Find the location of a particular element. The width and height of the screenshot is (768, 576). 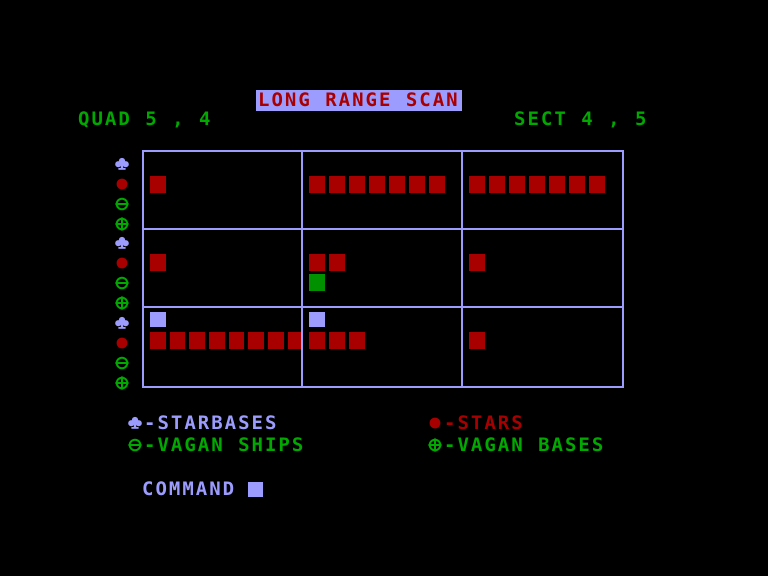

command-prompt: COMMAND is located at coordinates (203, 489).